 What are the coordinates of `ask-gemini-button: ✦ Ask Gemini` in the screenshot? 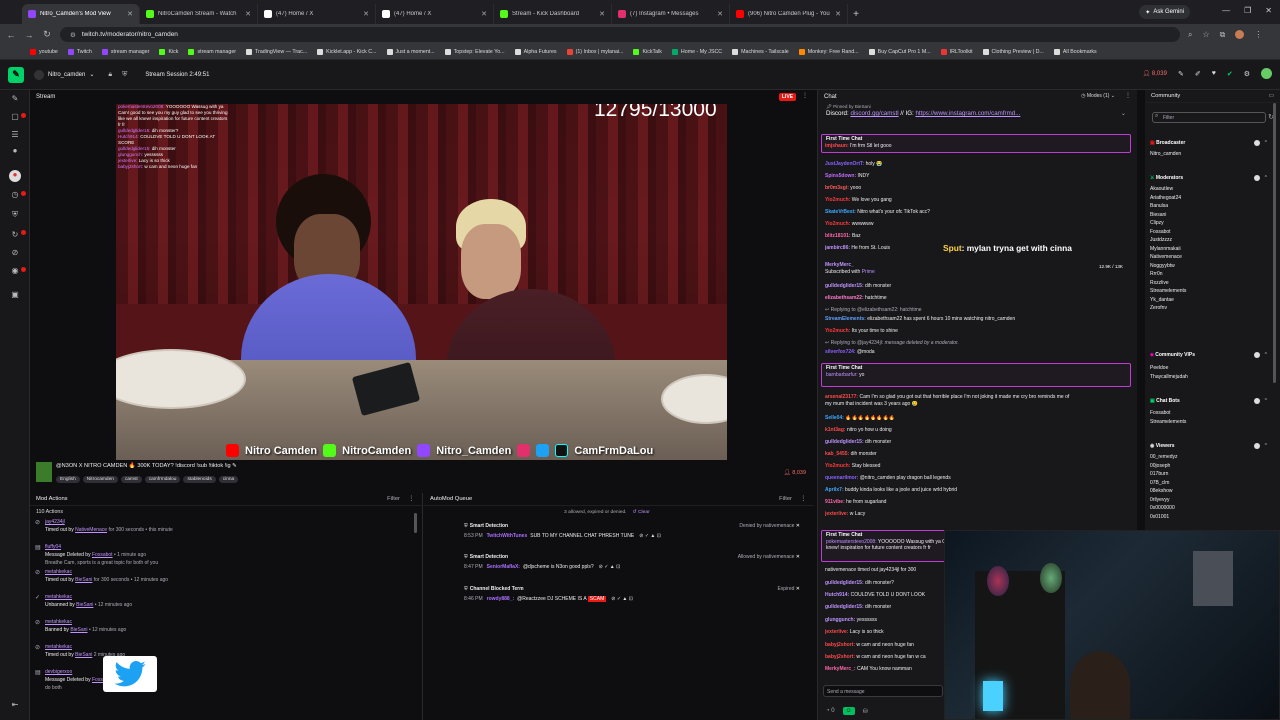 It's located at (1164, 12).